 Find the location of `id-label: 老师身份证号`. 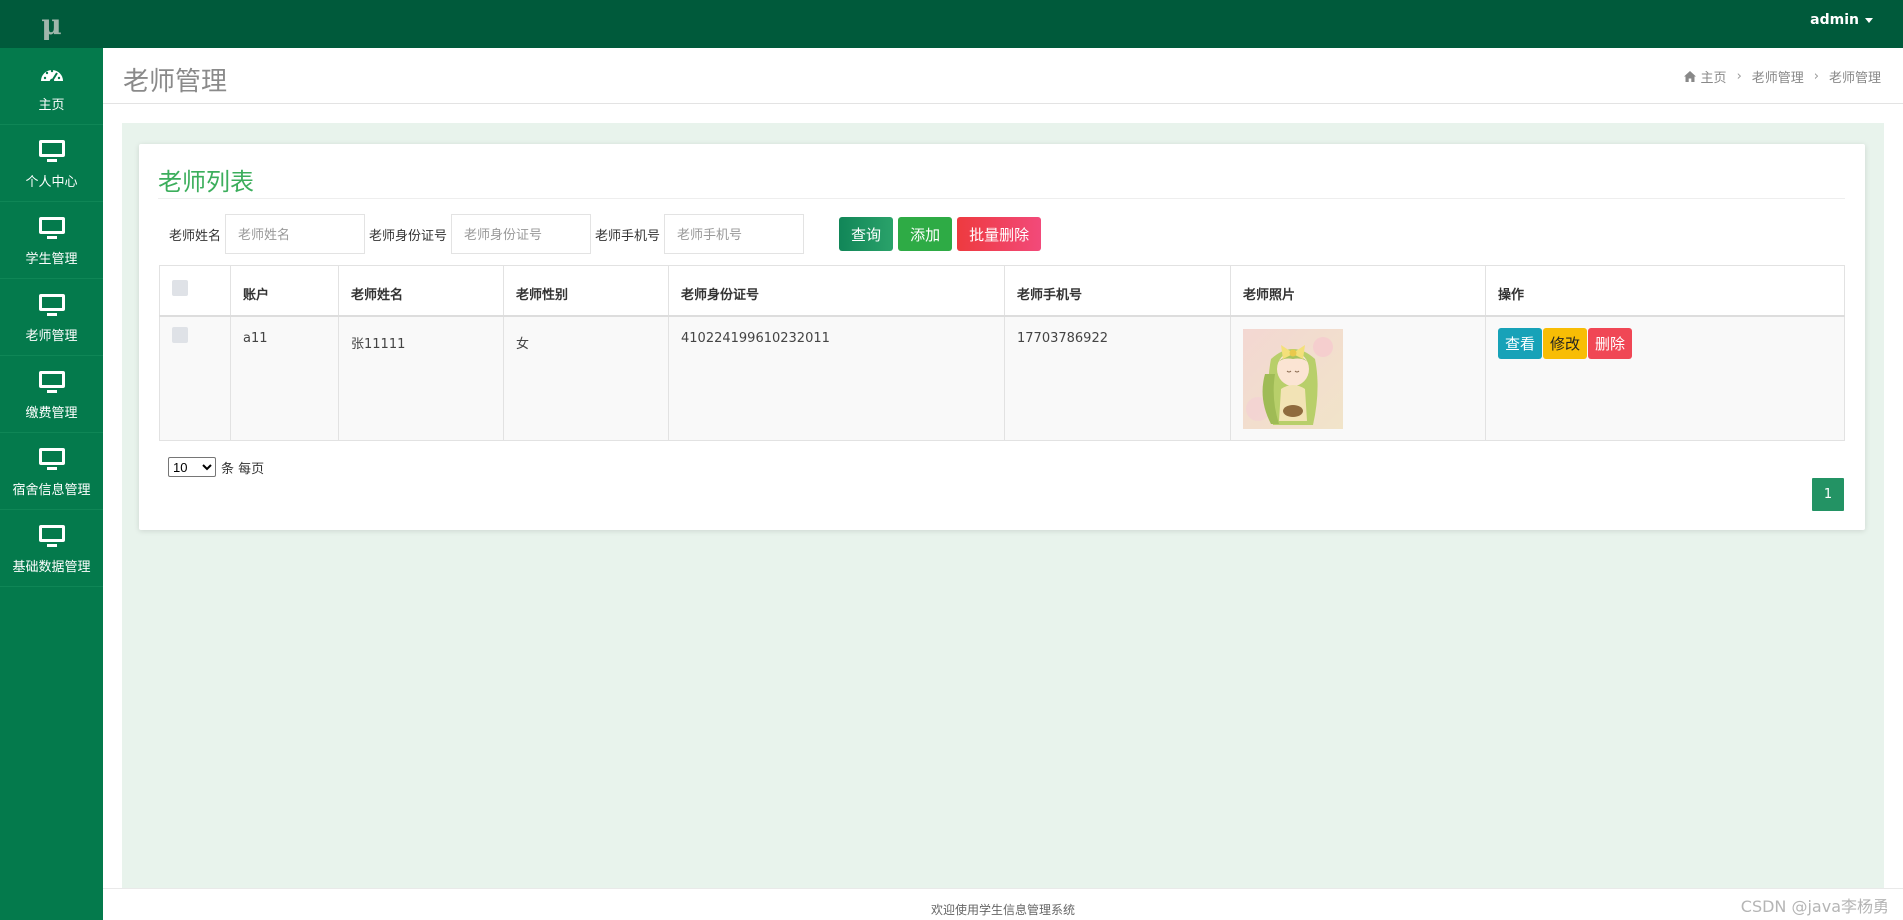

id-label: 老师身份证号 is located at coordinates (408, 236).